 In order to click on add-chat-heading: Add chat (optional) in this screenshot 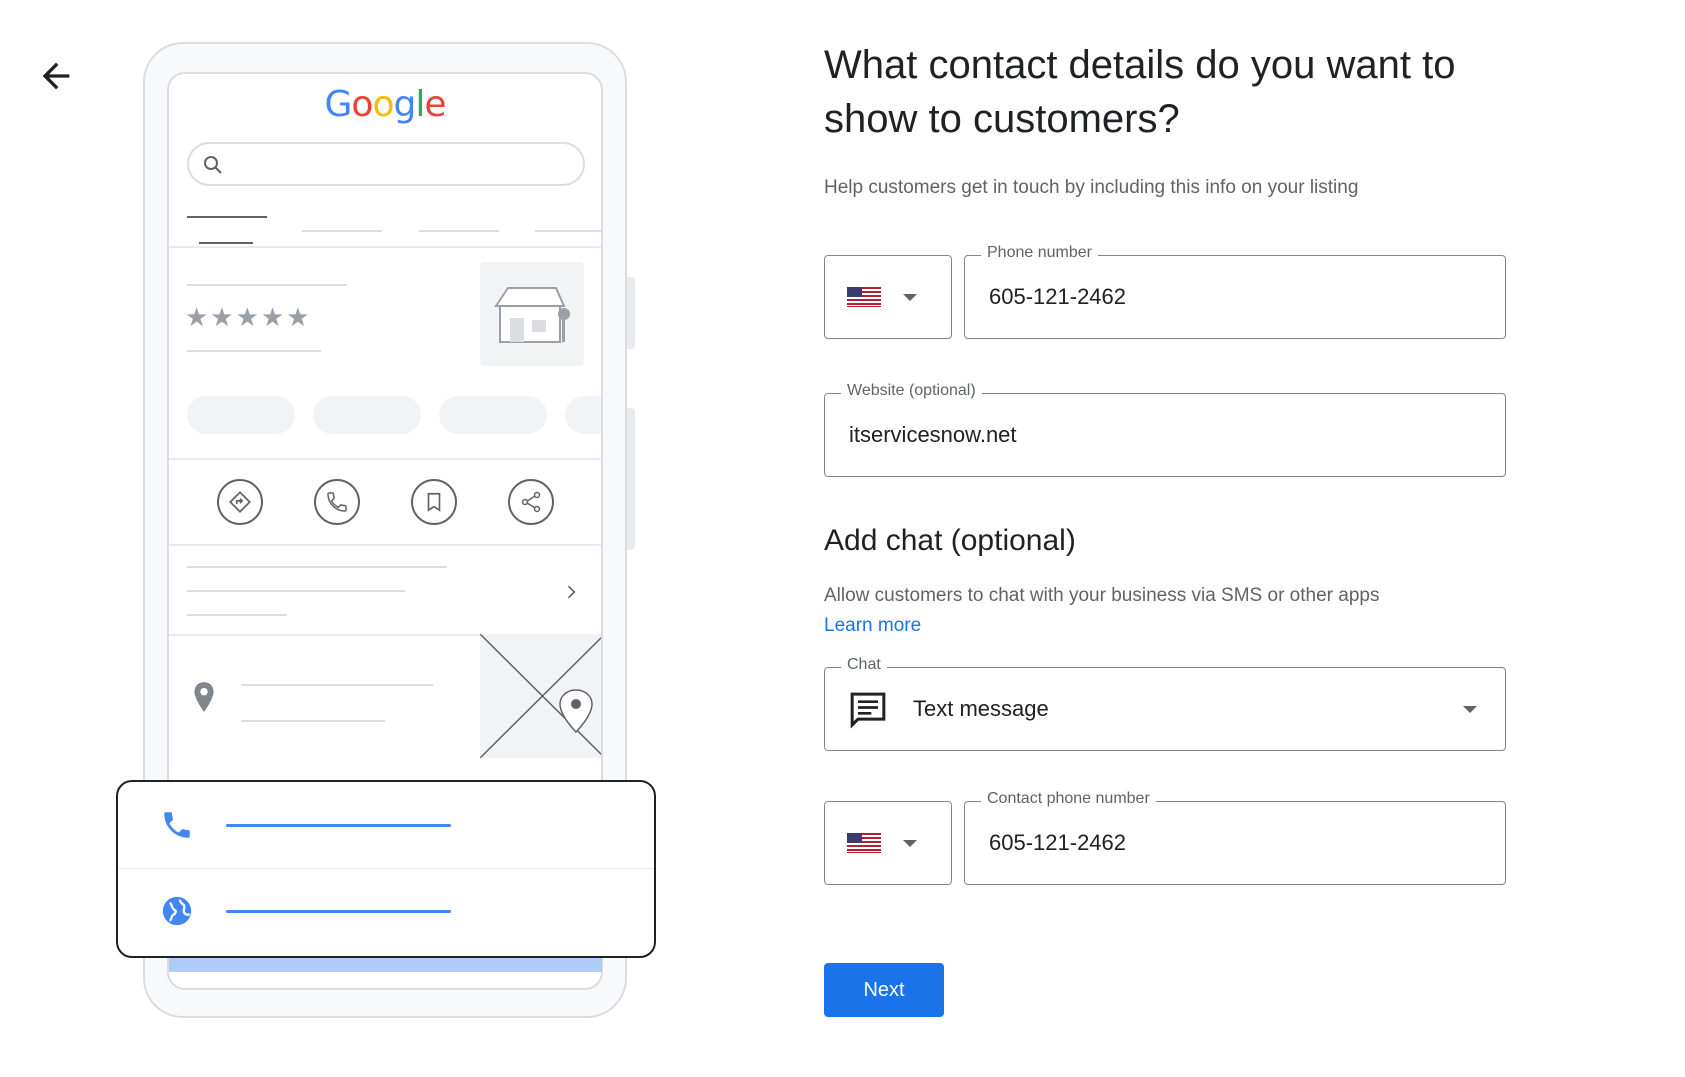, I will do `click(950, 540)`.